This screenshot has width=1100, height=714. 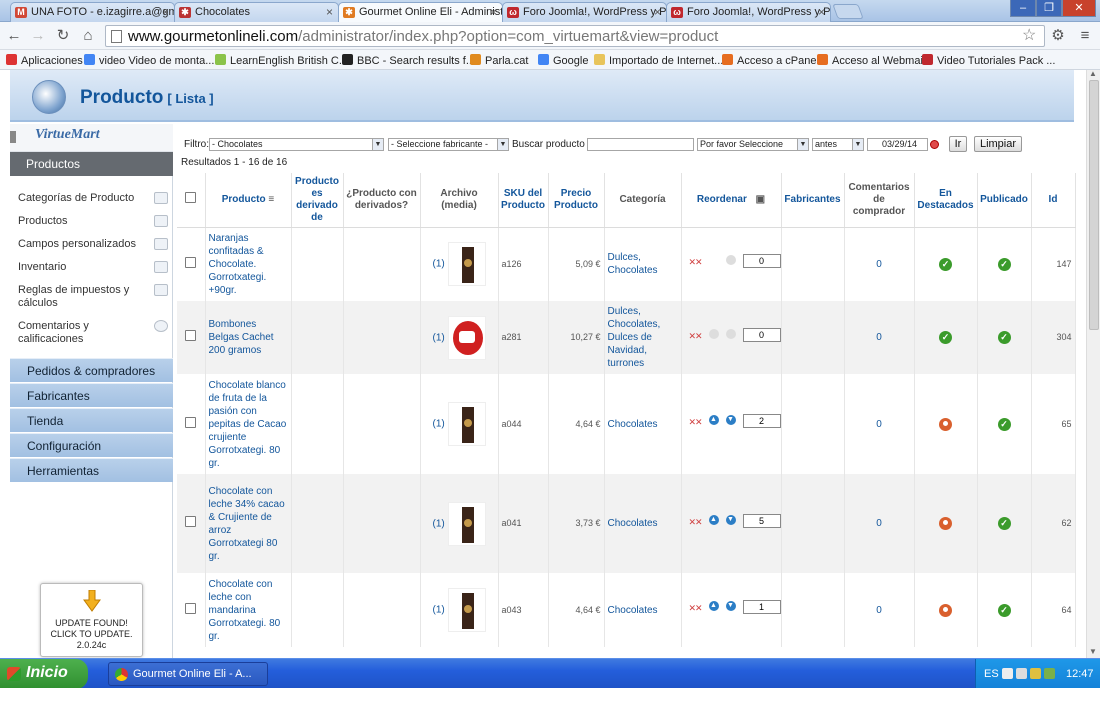 I want to click on start-button: Inicio, so click(x=44, y=674).